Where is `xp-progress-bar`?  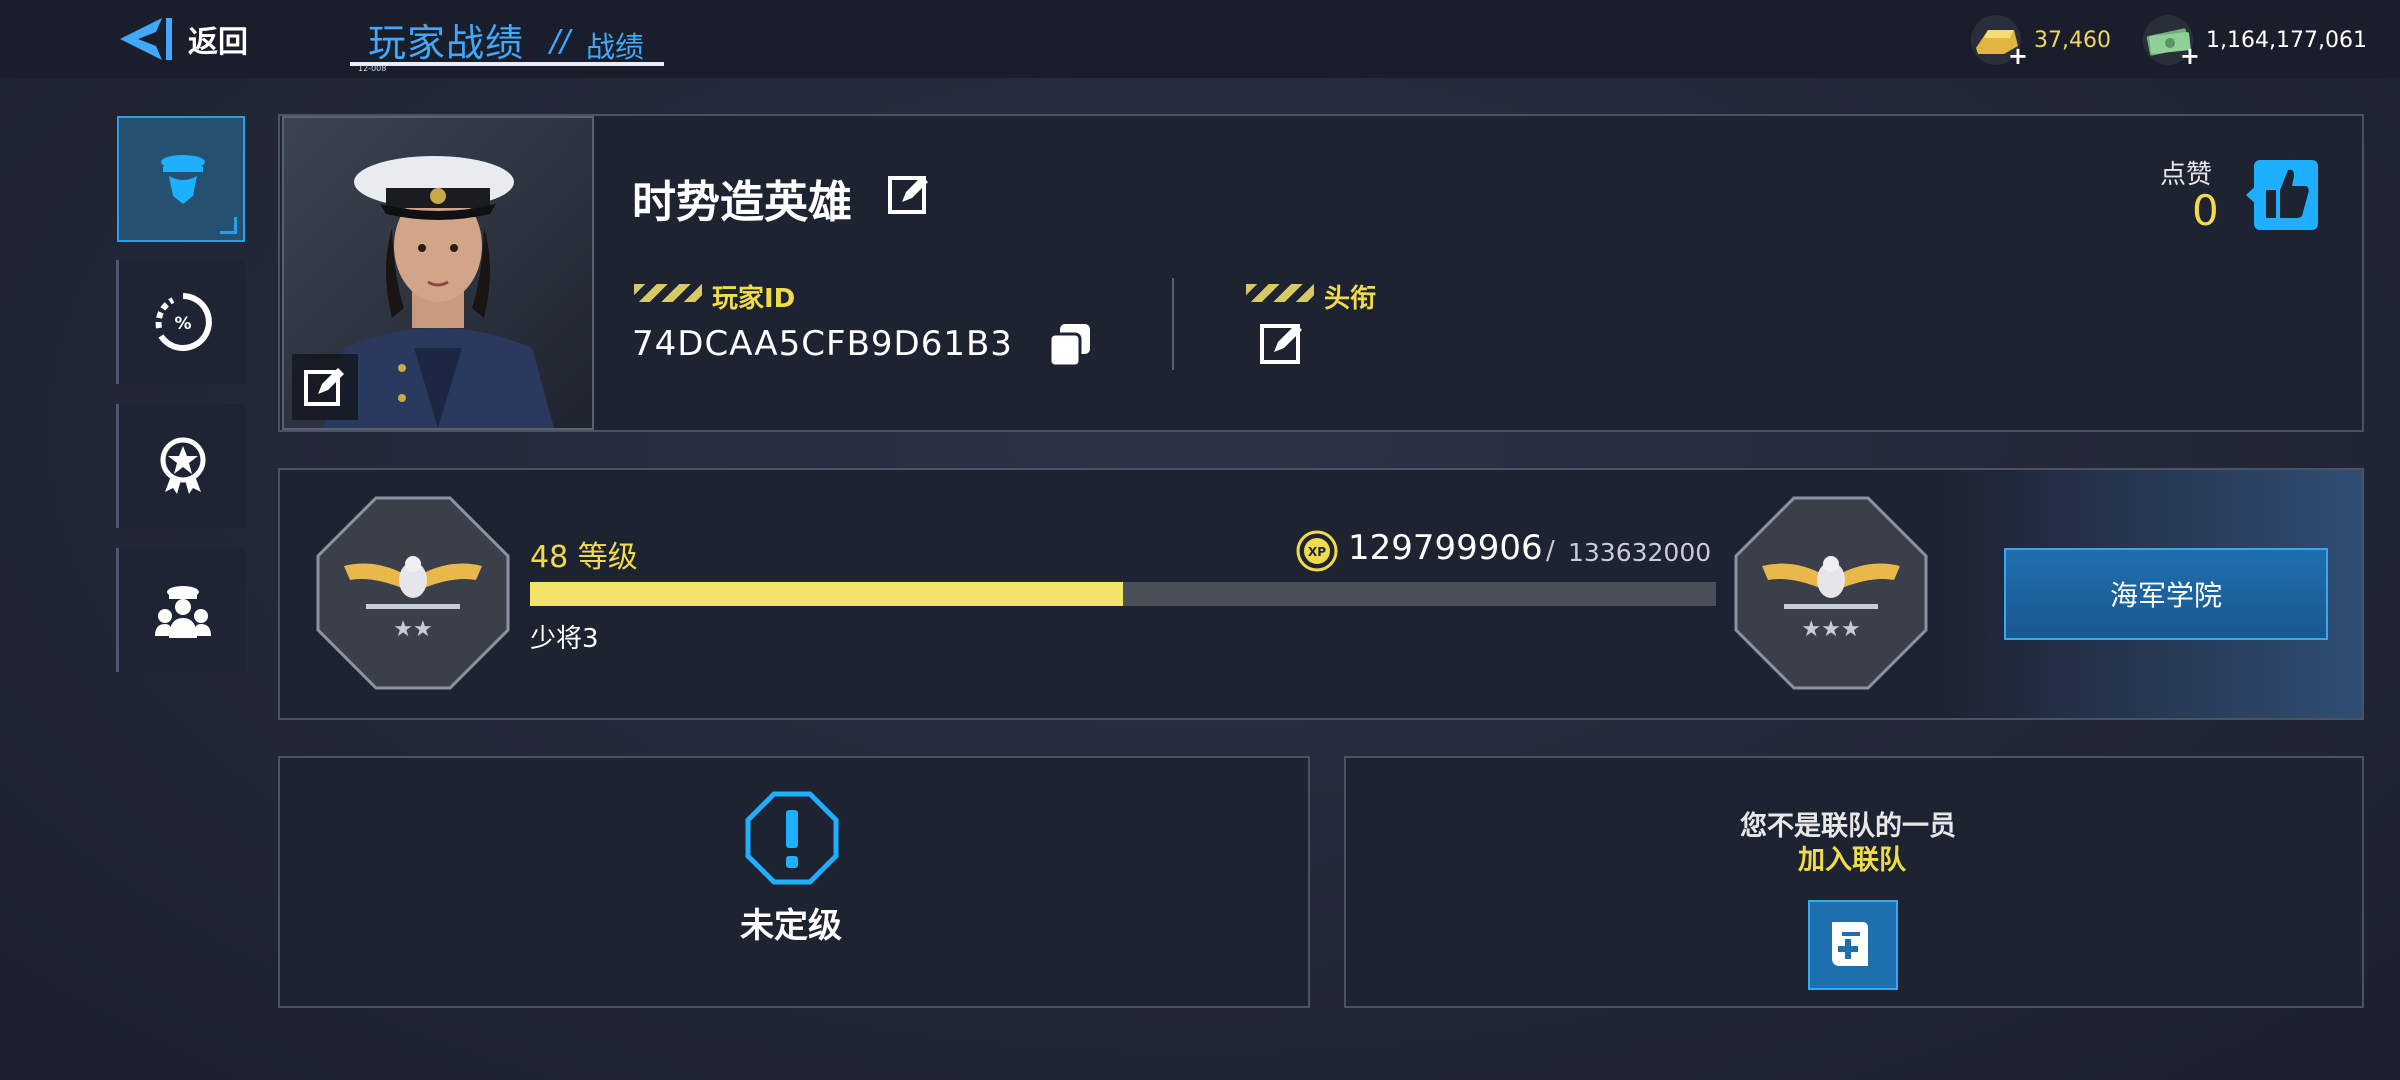
xp-progress-bar is located at coordinates (1123, 594).